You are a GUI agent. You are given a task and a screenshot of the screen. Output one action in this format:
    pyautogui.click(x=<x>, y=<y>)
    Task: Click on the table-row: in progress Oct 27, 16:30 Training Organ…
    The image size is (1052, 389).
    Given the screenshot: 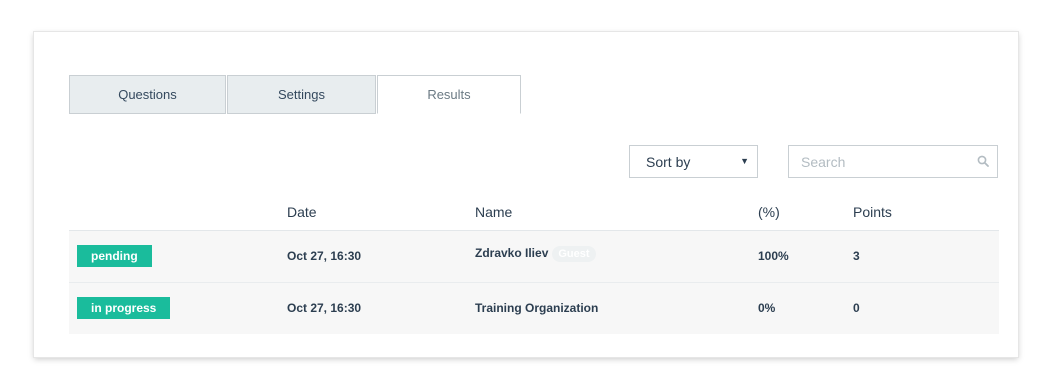 What is the action you would take?
    pyautogui.click(x=534, y=308)
    